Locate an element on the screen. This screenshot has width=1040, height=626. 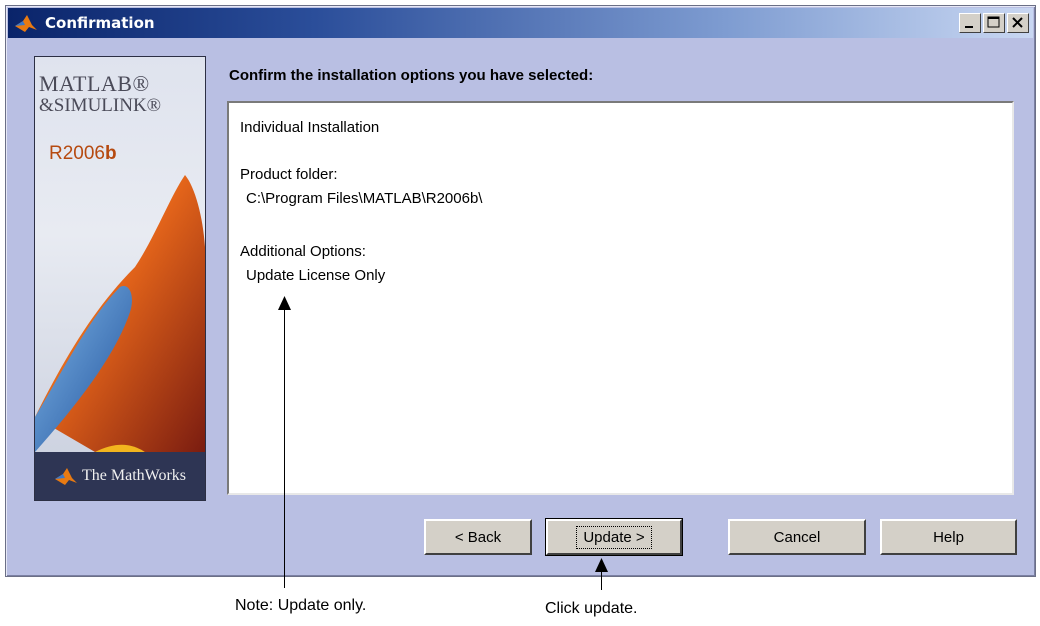
maximize-button is located at coordinates (994, 23).